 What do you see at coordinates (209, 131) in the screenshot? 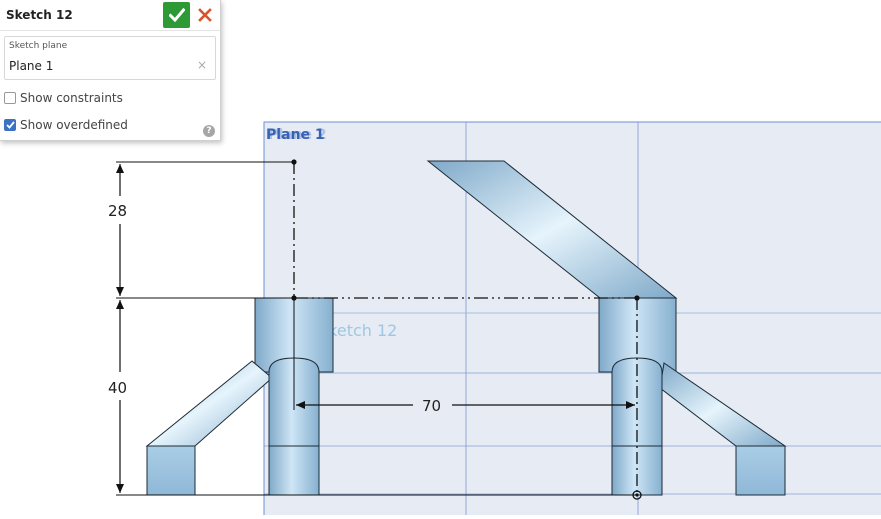
I see `help-icon: ?` at bounding box center [209, 131].